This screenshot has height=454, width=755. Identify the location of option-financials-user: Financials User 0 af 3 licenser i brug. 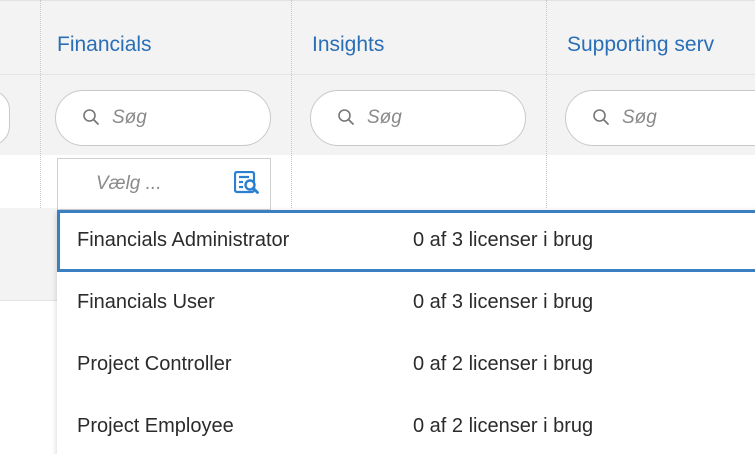
(406, 303).